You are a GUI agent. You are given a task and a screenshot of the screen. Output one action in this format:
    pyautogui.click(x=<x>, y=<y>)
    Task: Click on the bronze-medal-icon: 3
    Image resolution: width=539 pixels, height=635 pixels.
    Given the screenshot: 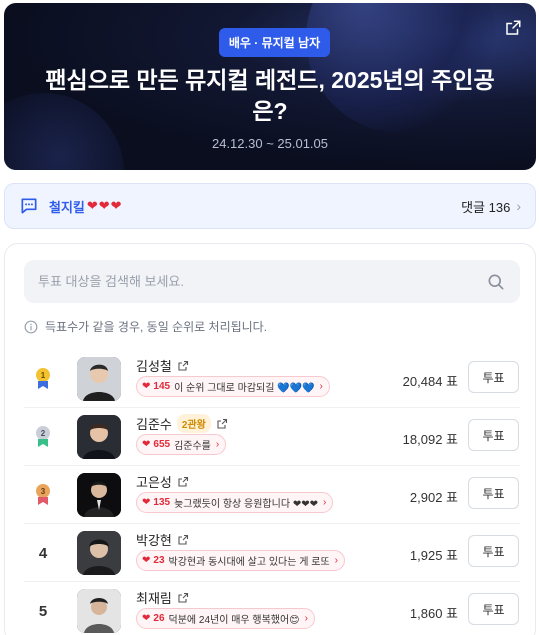 What is the action you would take?
    pyautogui.click(x=43, y=495)
    